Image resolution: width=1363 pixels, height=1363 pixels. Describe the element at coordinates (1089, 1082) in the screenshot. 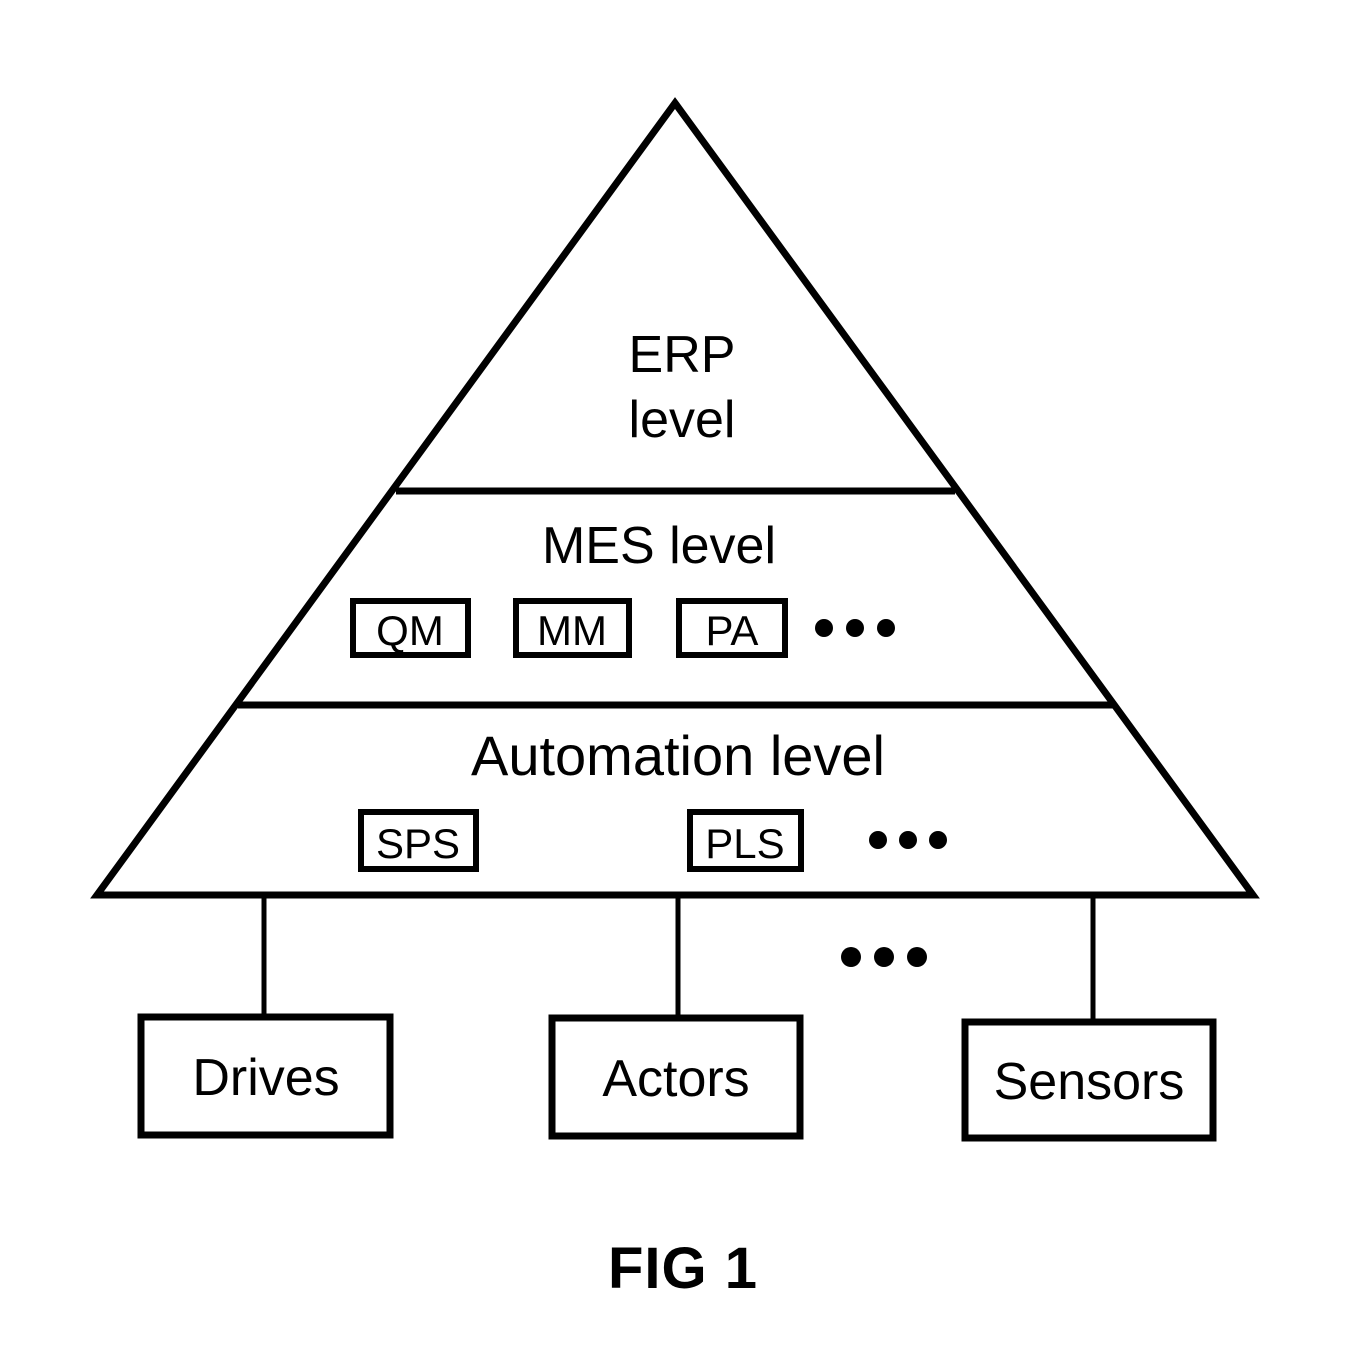

I see `field-device-label-sensors: Sensors` at that location.